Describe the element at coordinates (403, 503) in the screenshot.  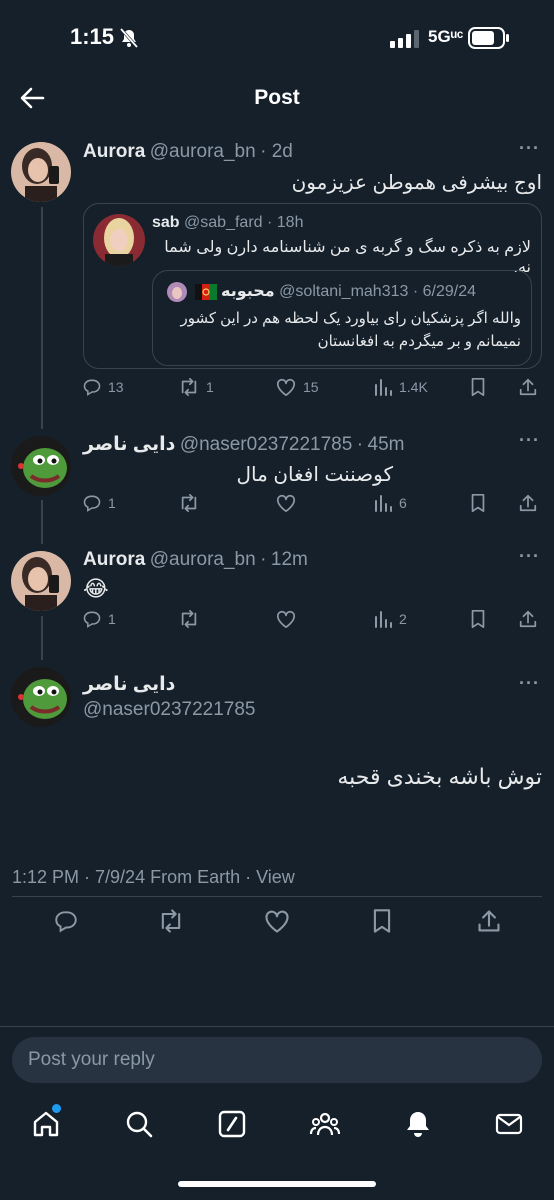
I see `views-count: 6` at that location.